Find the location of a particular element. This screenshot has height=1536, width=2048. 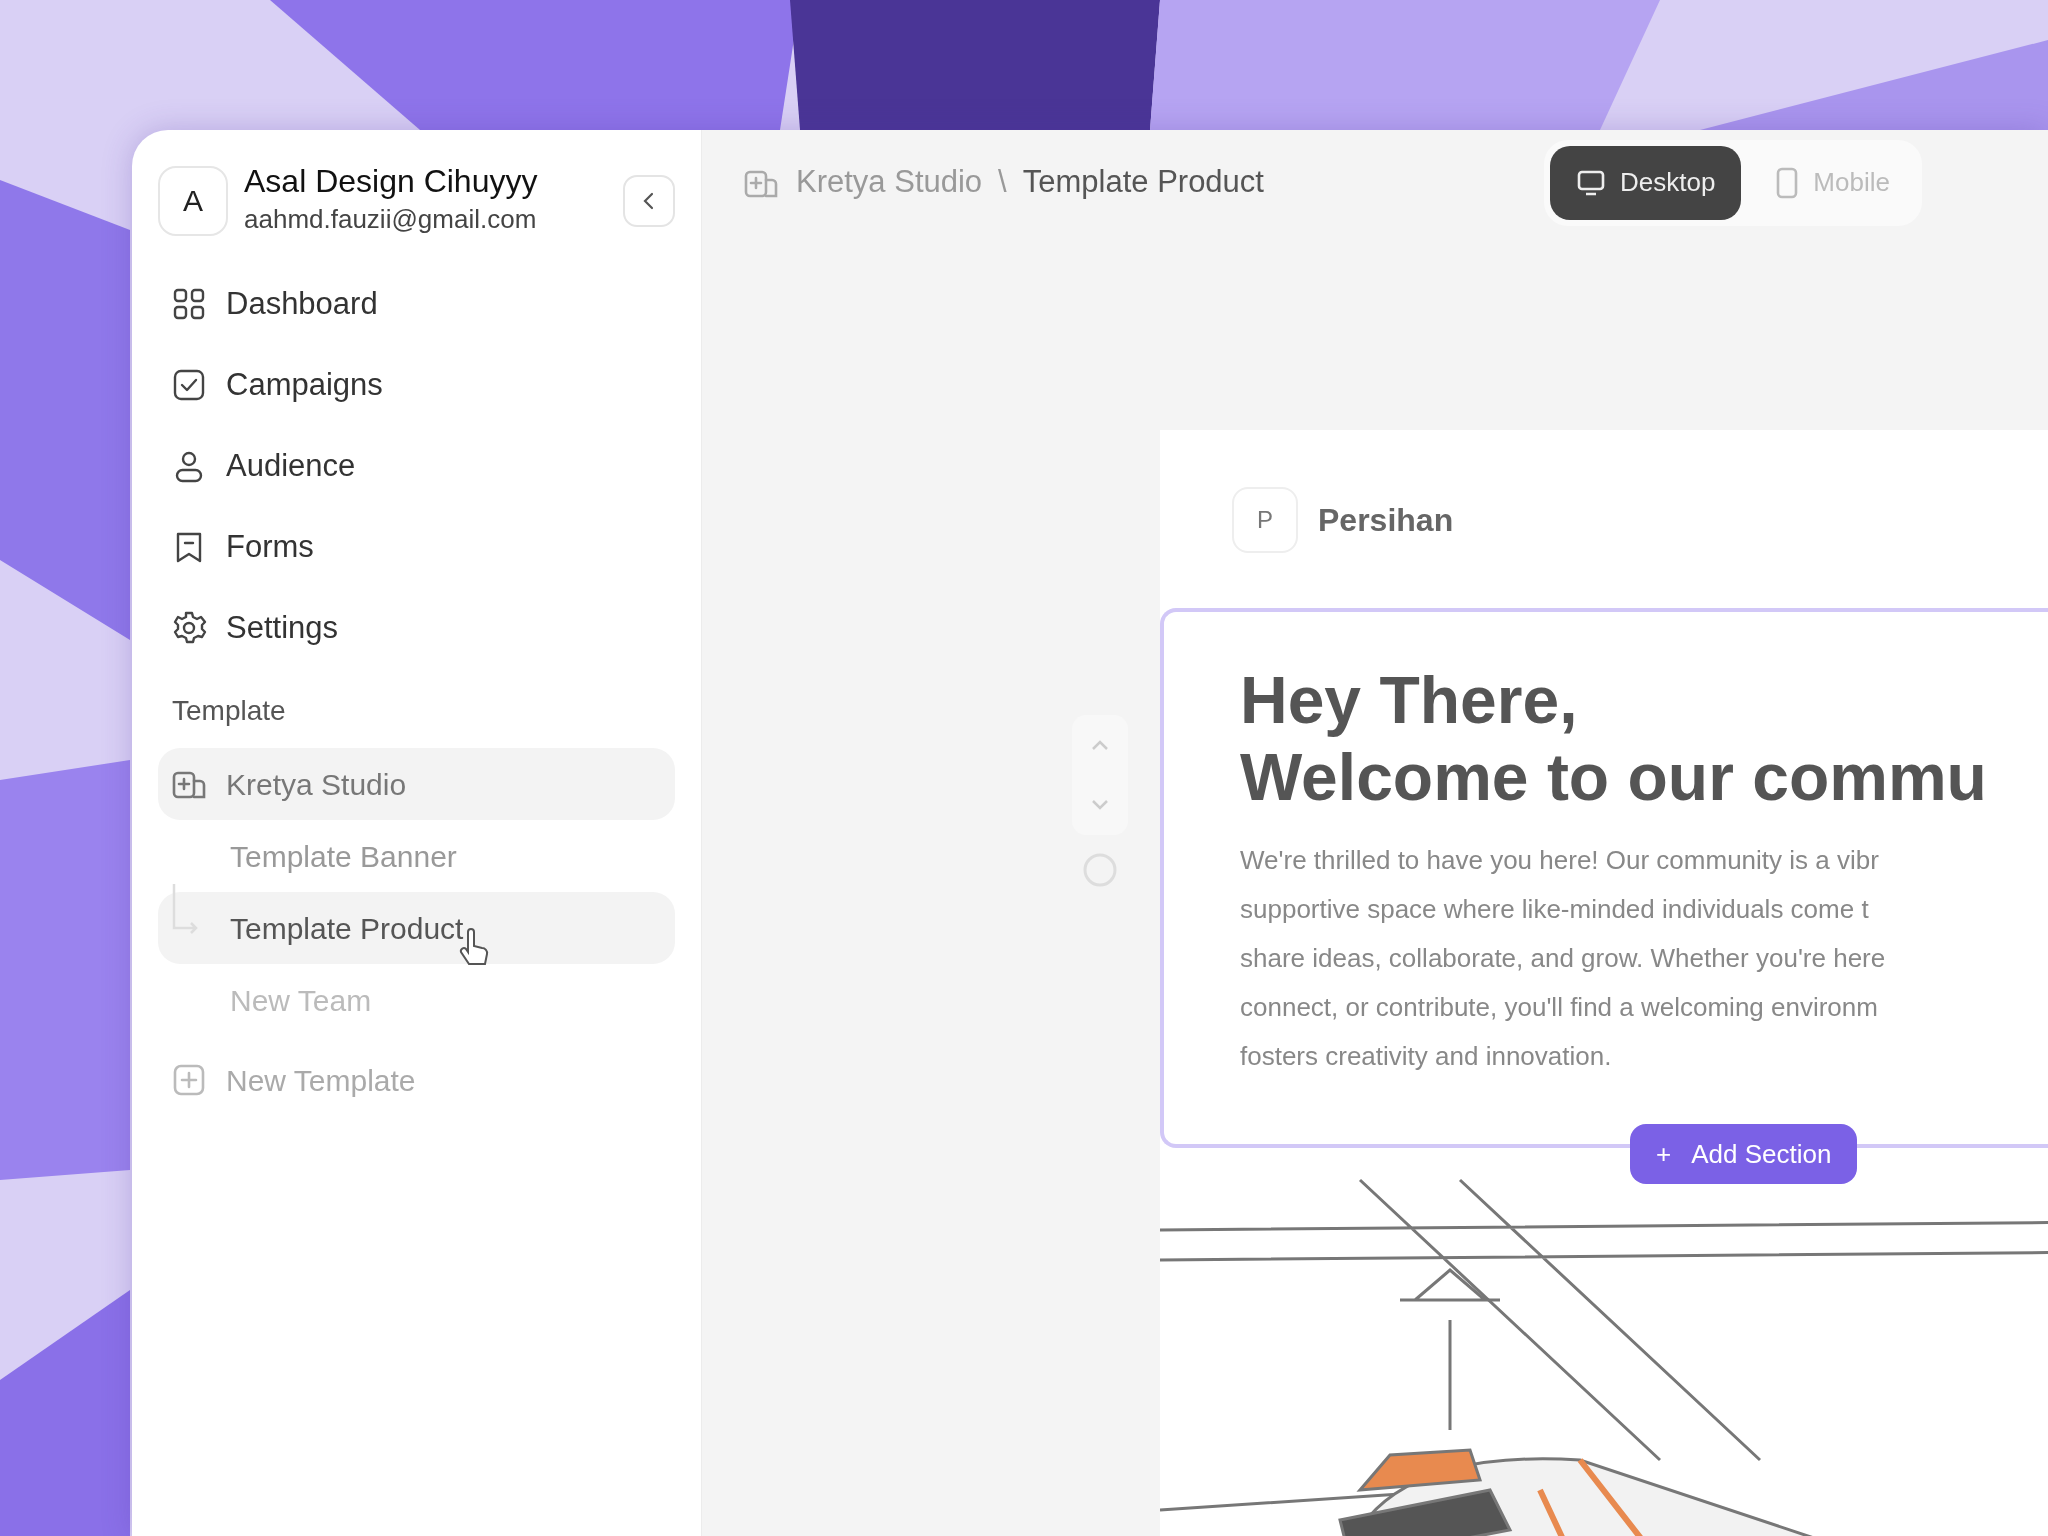

nav-label: Settings is located at coordinates (282, 627).